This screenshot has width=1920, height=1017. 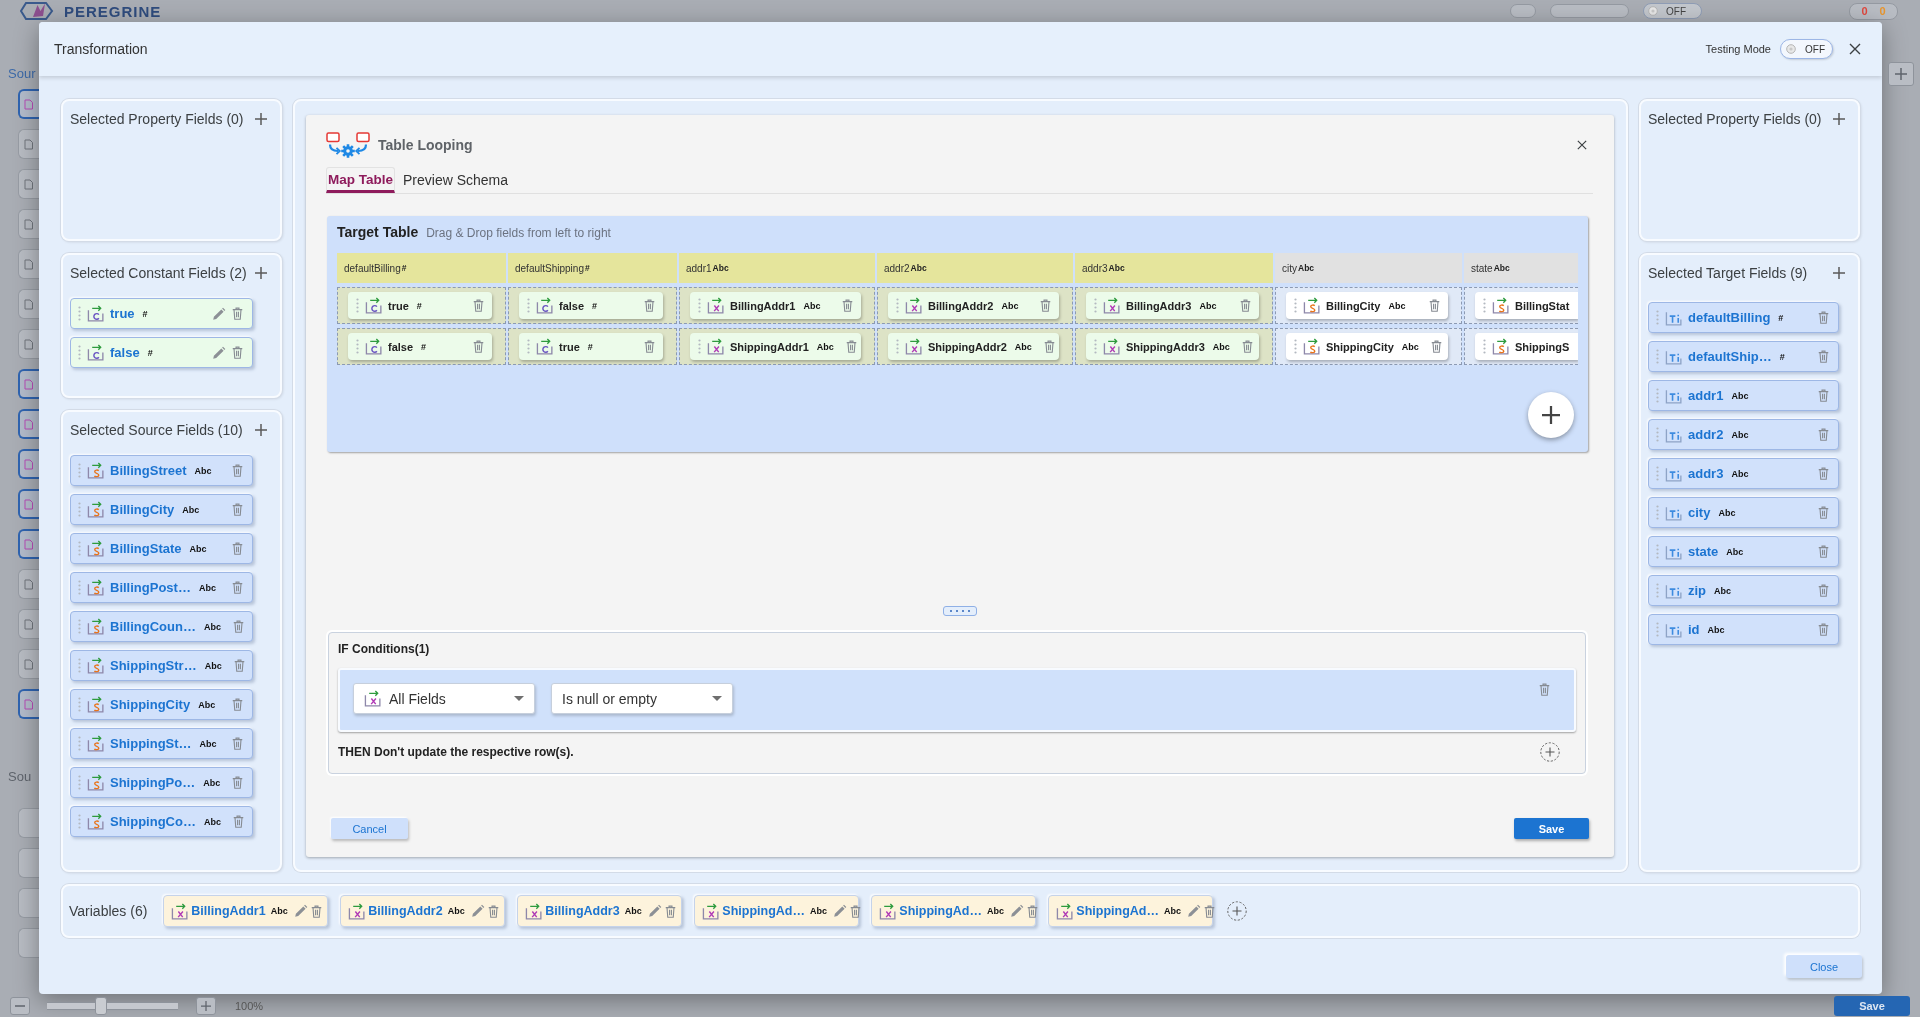 What do you see at coordinates (161, 743) in the screenshot?
I see `field-chip: ShippingSt… Abc` at bounding box center [161, 743].